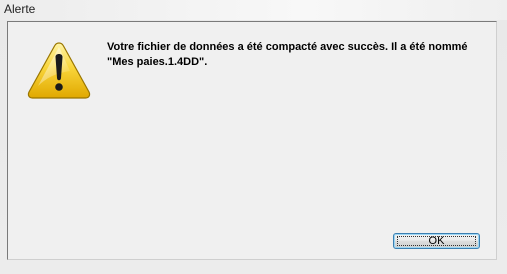  Describe the element at coordinates (59, 70) in the screenshot. I see `warning-icon` at that location.